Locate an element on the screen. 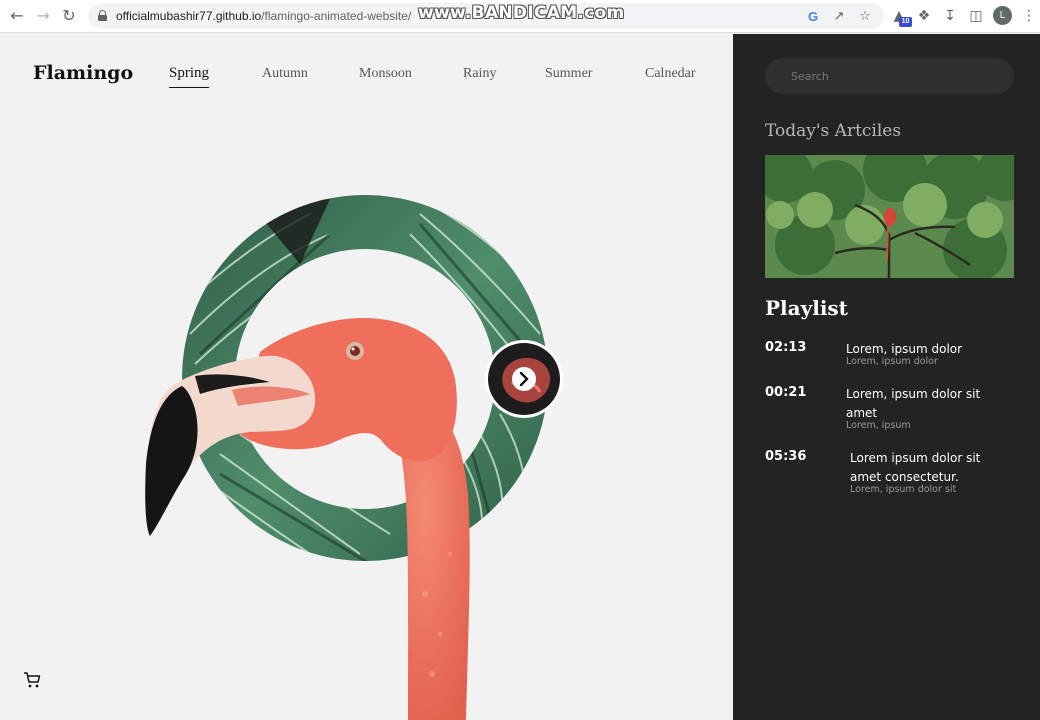 The width and height of the screenshot is (1040, 720). track-subtitle: Lorem, ipsum is located at coordinates (878, 425).